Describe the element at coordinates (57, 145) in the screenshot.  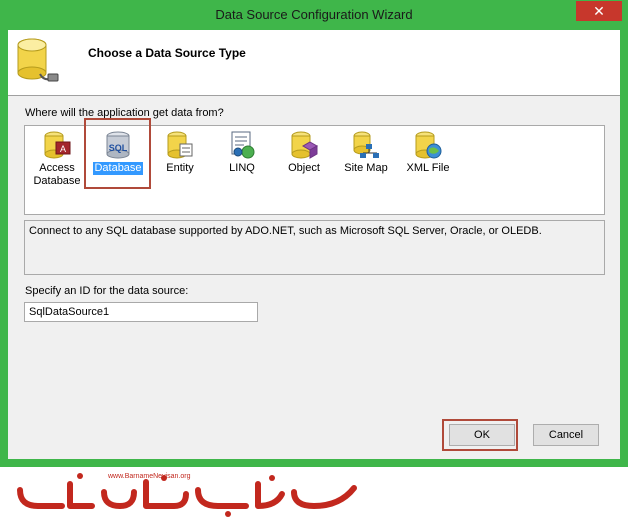
I see `access-database-icon: A` at that location.